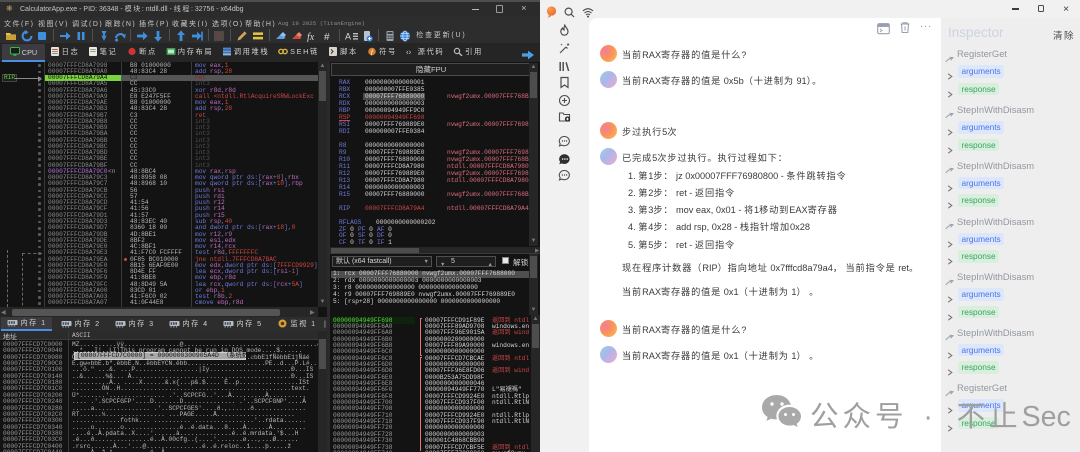 This screenshot has height=452, width=1080. Describe the element at coordinates (219, 36) in the screenshot. I see `svg-text: S` at that location.